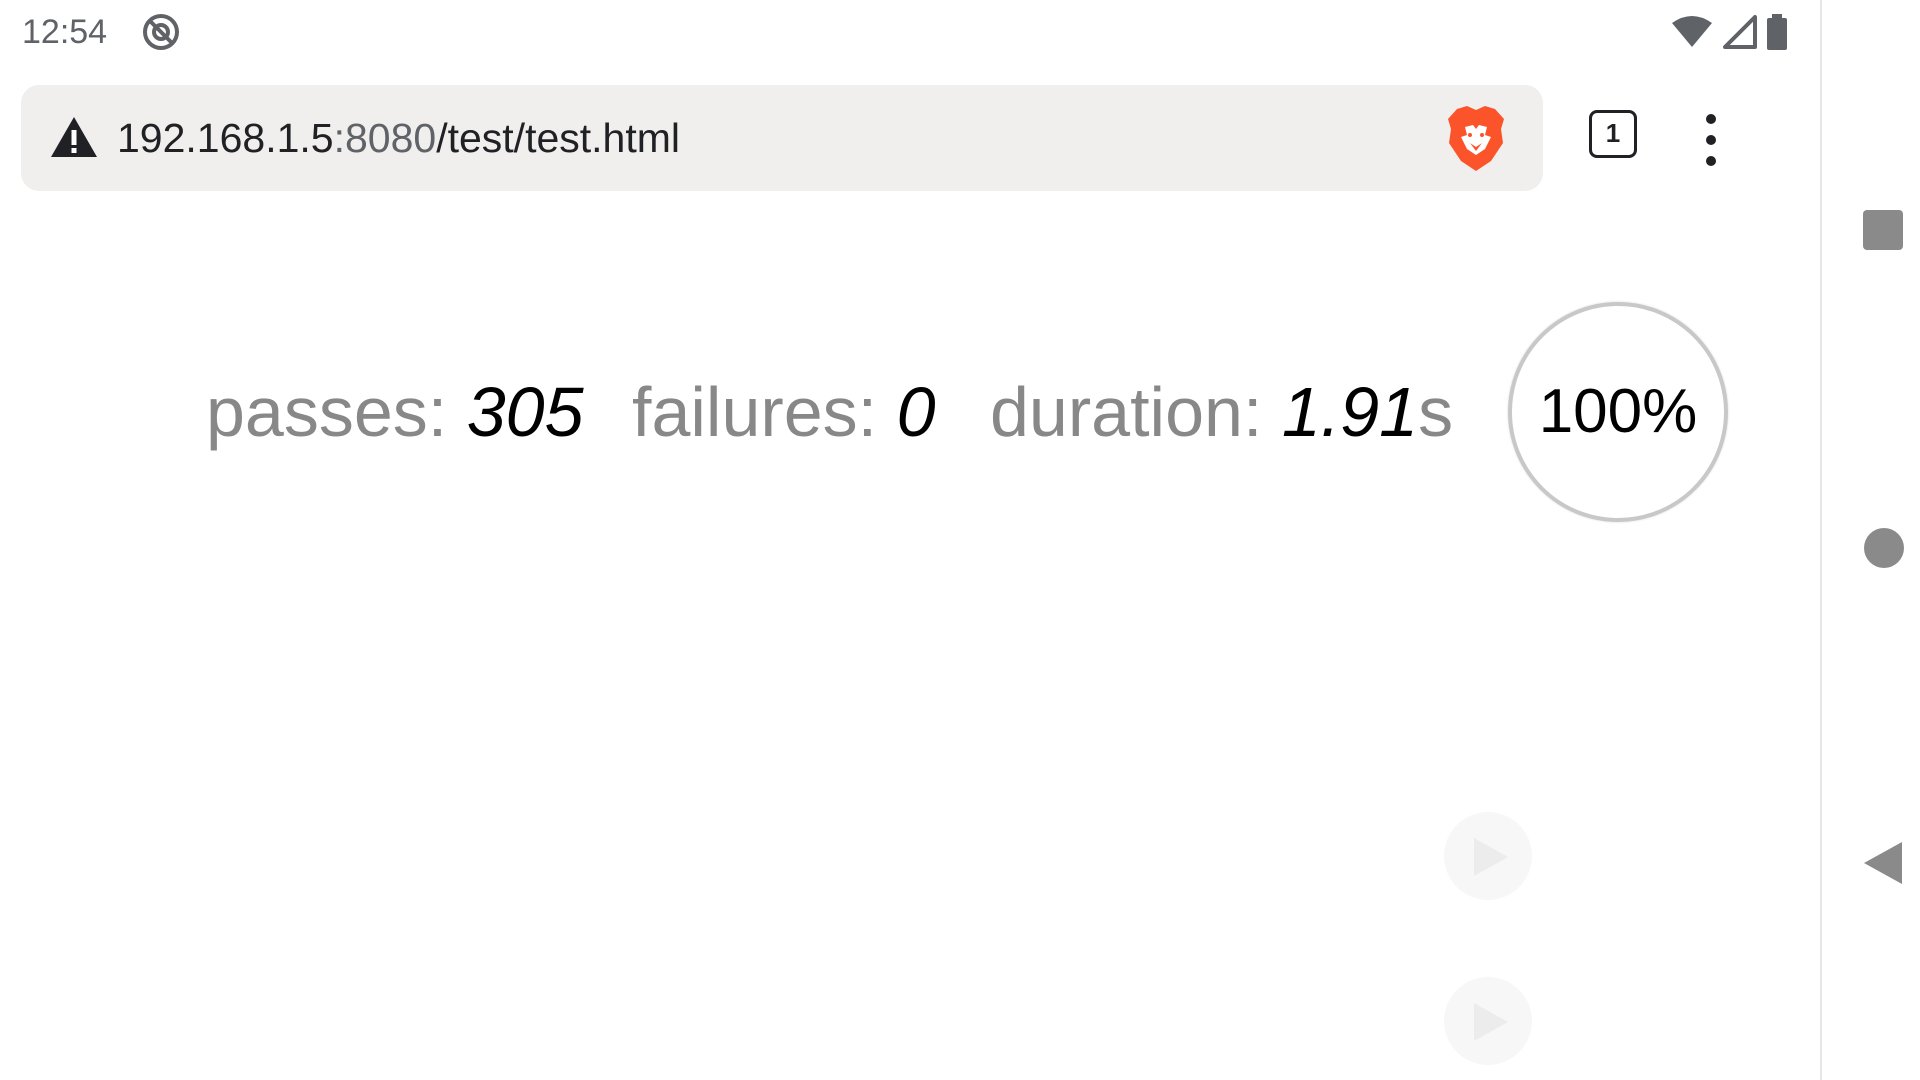 The width and height of the screenshot is (1920, 1080). Describe the element at coordinates (525, 412) in the screenshot. I see `passes-value: 305` at that location.